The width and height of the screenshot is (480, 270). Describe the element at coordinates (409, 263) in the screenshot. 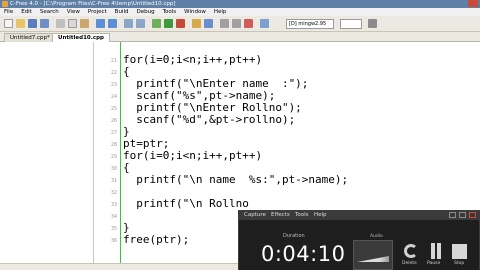

I see `delete-label: Delete` at that location.